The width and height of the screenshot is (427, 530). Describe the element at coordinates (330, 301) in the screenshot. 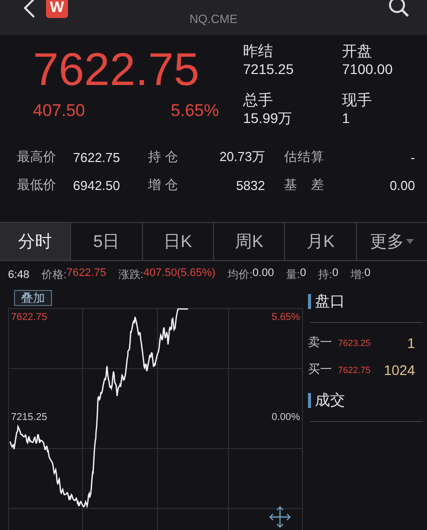

I see `section-title: 盘口` at that location.